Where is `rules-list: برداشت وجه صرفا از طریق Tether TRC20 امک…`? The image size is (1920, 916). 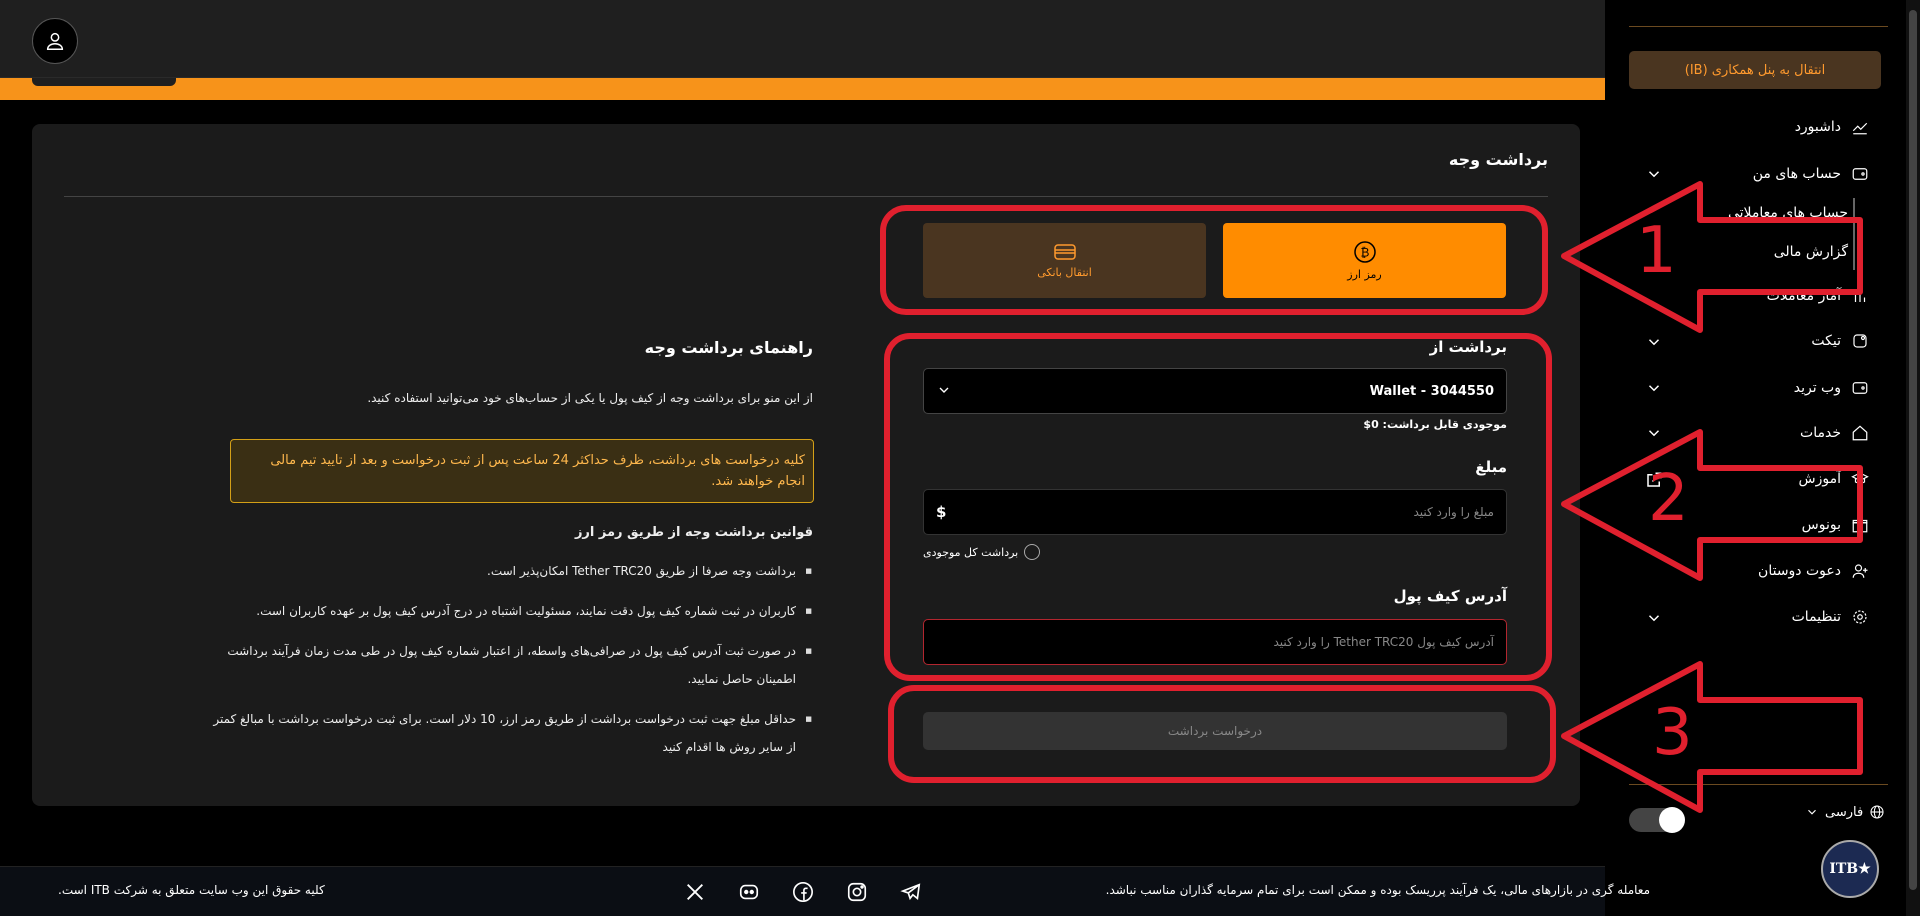
rules-list: برداشت وجه صرفا از طریق Tether TRC20 امک… is located at coordinates (512, 665).